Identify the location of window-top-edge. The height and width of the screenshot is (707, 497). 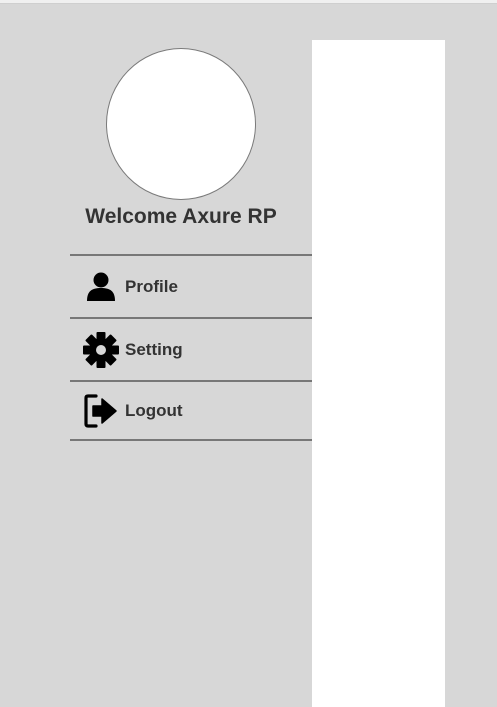
(248, 2).